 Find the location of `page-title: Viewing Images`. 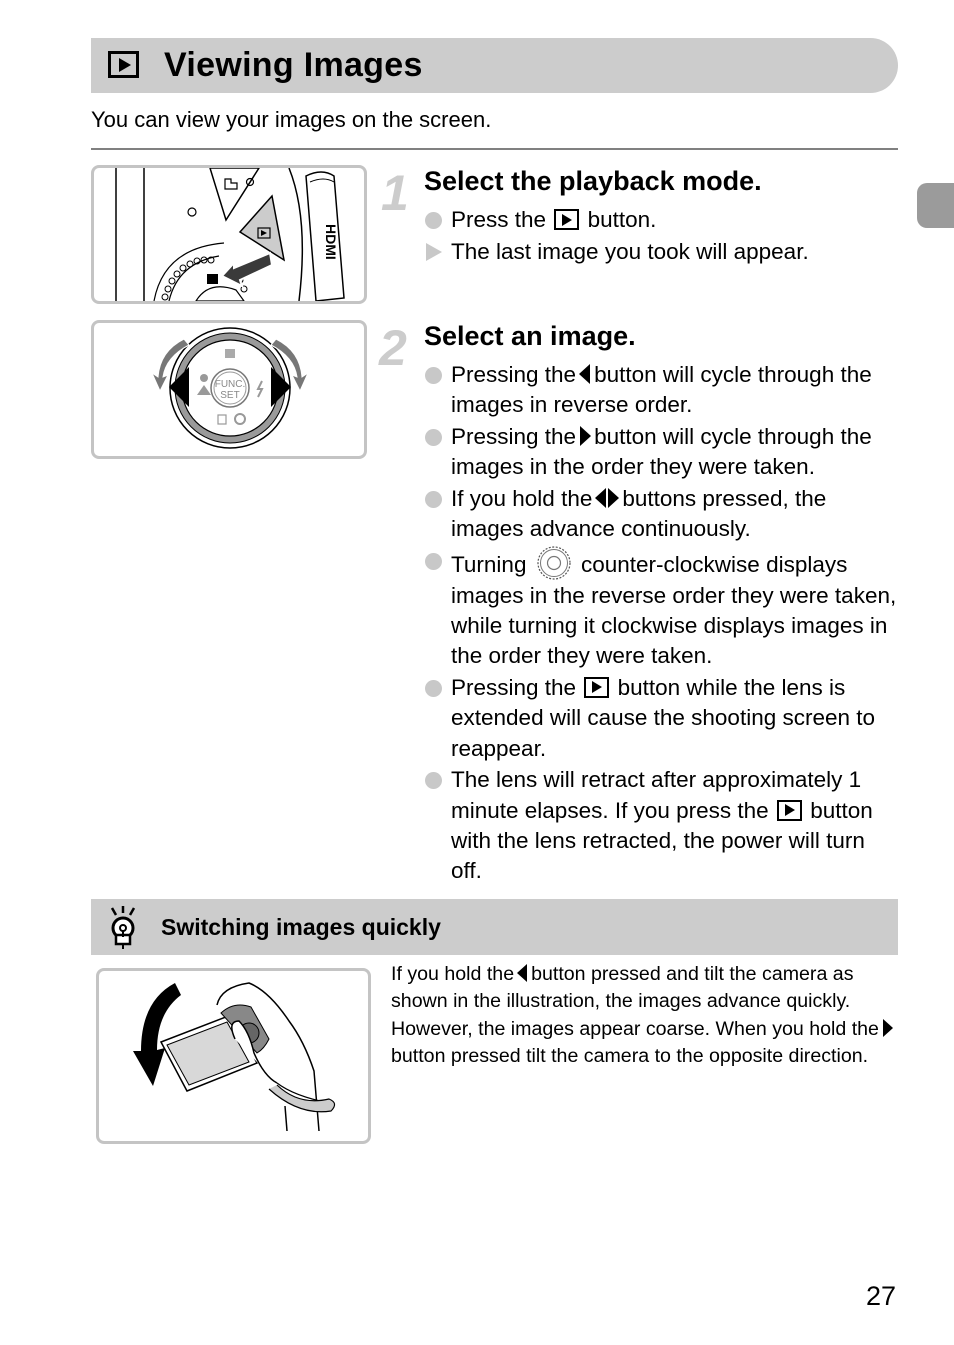

page-title: Viewing Images is located at coordinates (293, 65).